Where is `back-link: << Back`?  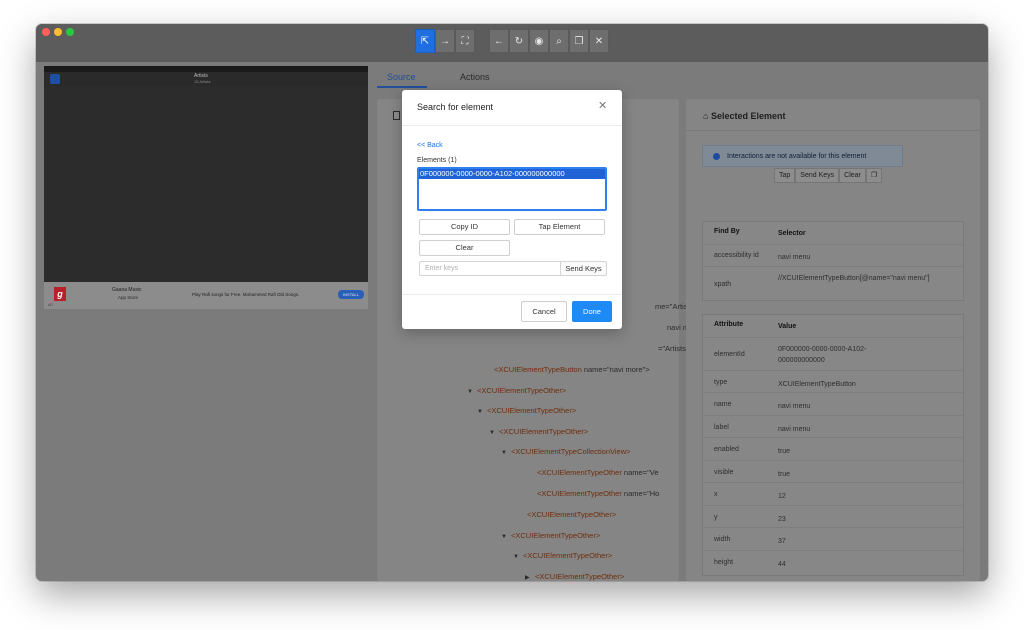 back-link: << Back is located at coordinates (430, 145).